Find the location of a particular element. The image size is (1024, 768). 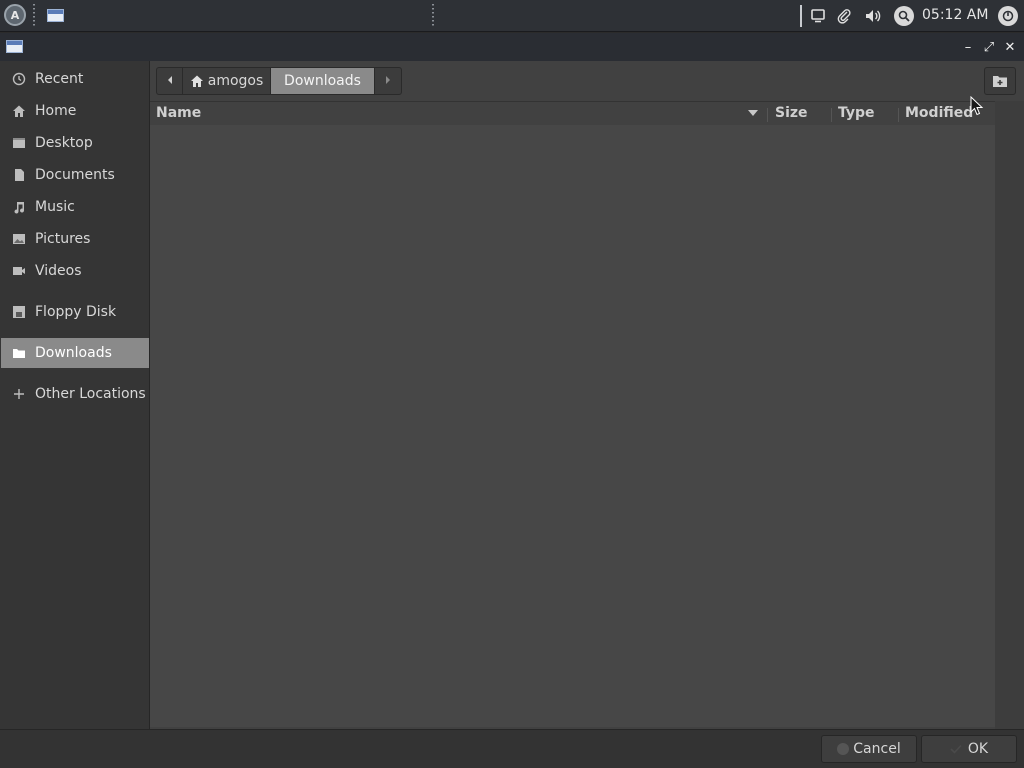

path-bar: amogos Downloads is located at coordinates (279, 81).